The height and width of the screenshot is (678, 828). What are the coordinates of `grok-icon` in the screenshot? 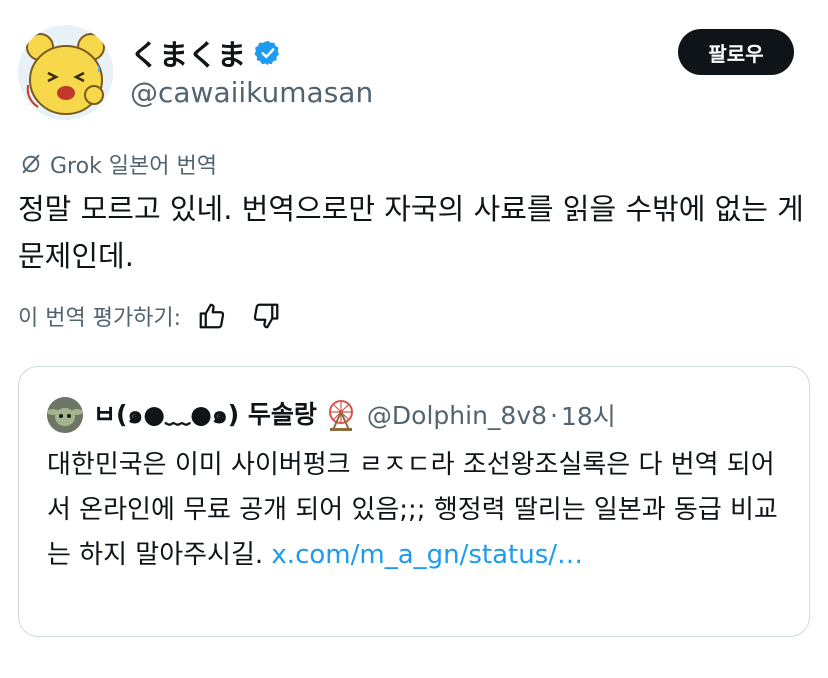 It's located at (31, 164).